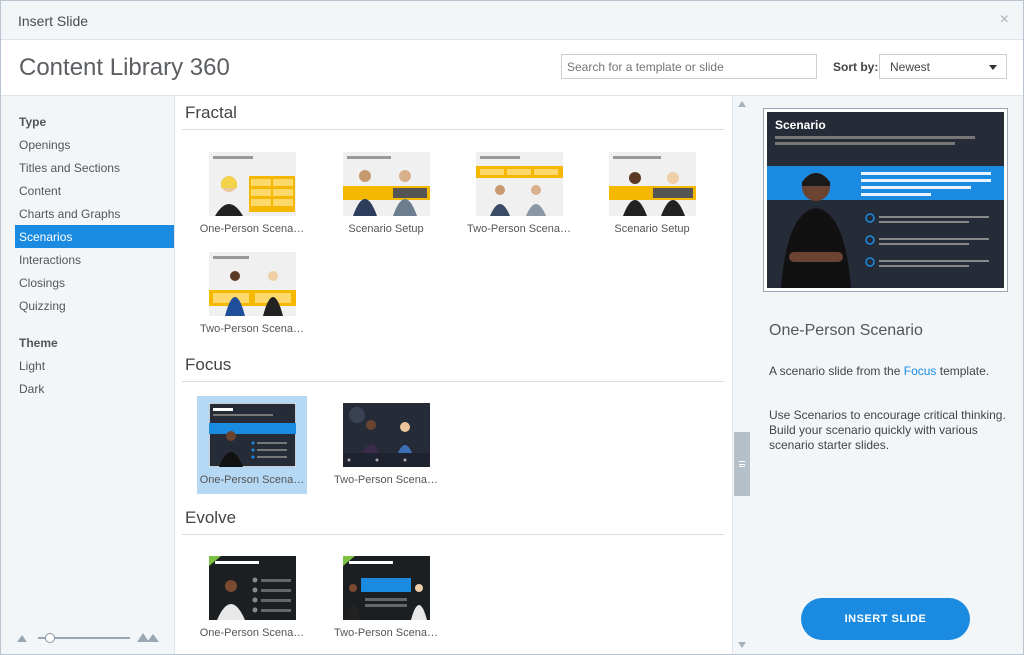 This screenshot has width=1024, height=655. What do you see at coordinates (94, 282) in the screenshot?
I see `sidebar-item-closings: Closings` at bounding box center [94, 282].